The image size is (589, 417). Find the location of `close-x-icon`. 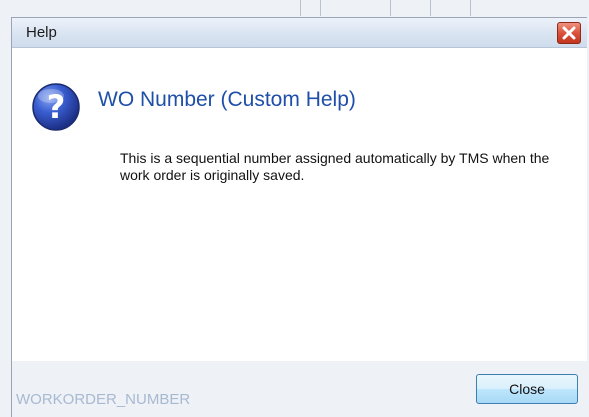

close-x-icon is located at coordinates (569, 33).